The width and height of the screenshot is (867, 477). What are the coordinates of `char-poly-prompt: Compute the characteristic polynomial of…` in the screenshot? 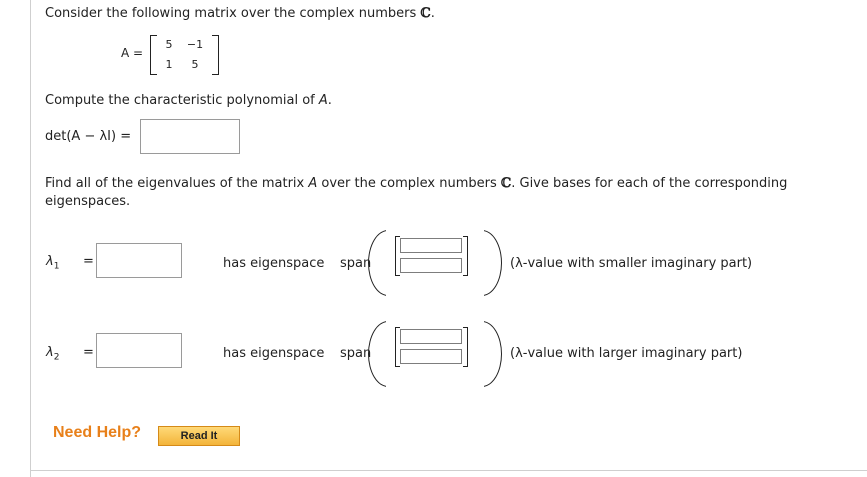 It's located at (188, 100).